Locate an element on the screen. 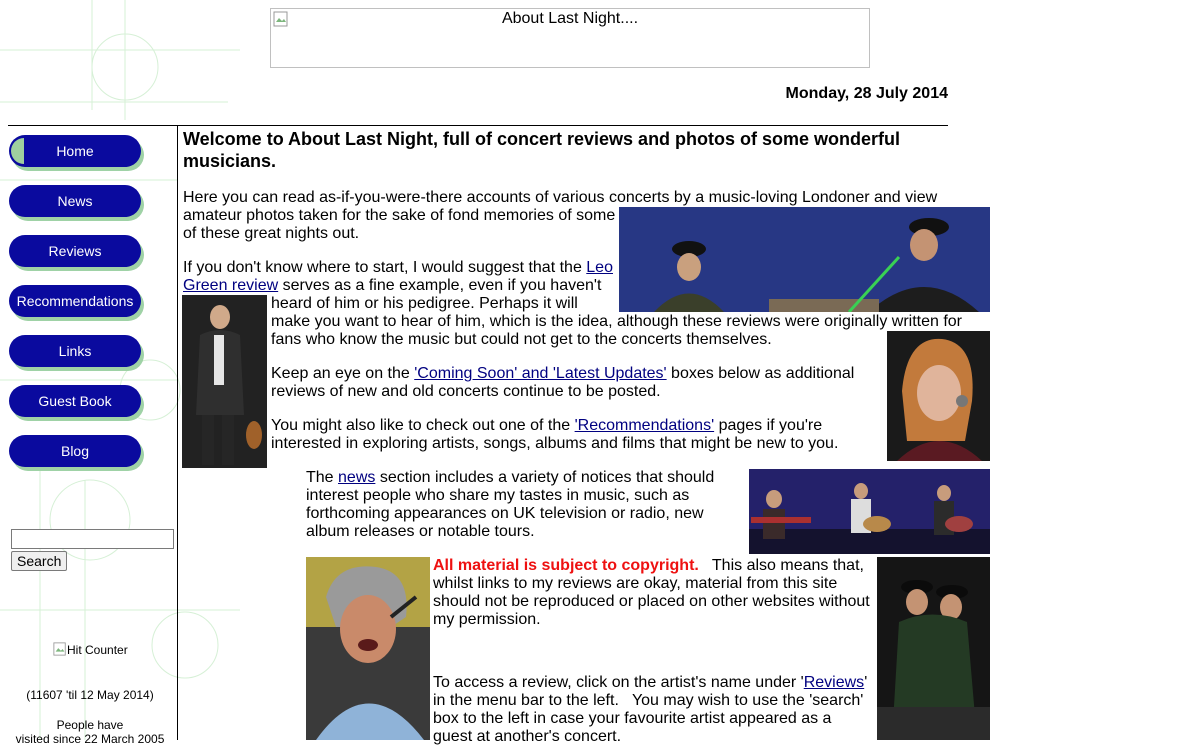 The width and height of the screenshot is (1200, 746). nav-links-button: Links is located at coordinates (75, 351).